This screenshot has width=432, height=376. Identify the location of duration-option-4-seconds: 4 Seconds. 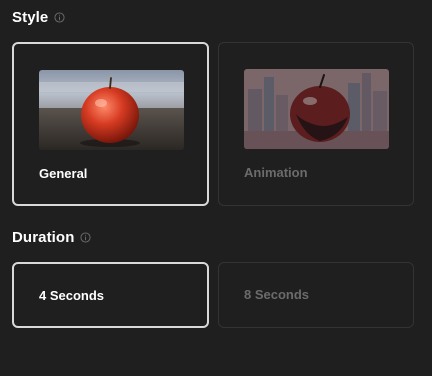
(110, 295).